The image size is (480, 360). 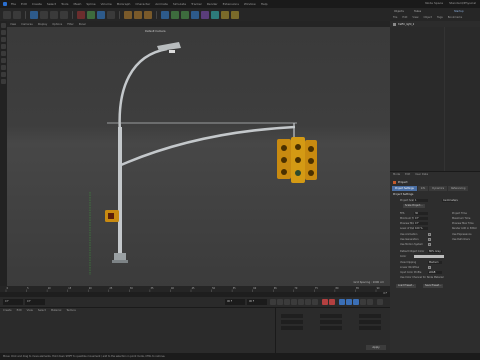 I want to click on tab-dynamics: Dynamics, so click(x=438, y=188).